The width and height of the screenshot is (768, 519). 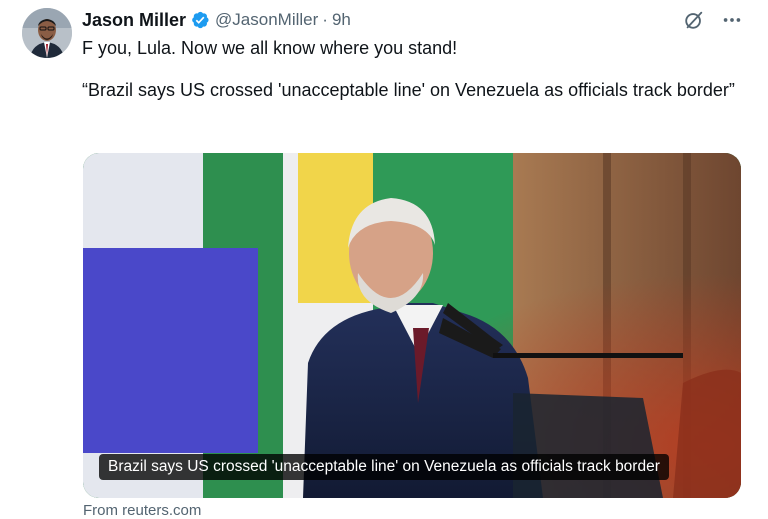 I want to click on link-source: From reuters.com, so click(x=142, y=510).